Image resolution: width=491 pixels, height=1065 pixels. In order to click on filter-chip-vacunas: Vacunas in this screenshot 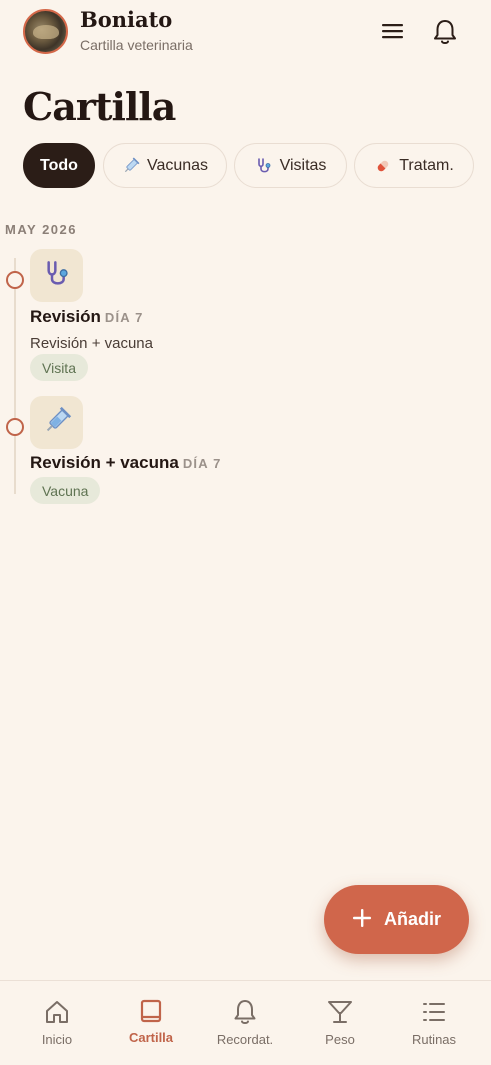, I will do `click(165, 165)`.